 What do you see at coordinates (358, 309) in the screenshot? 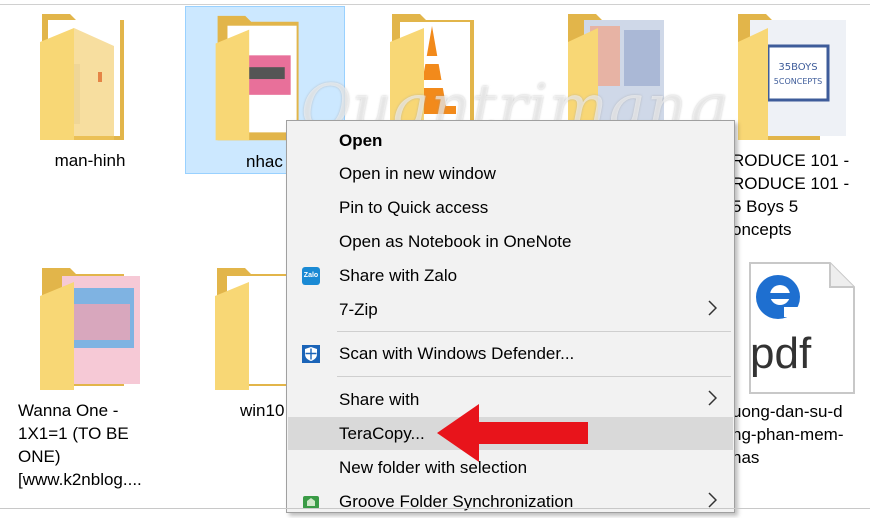
I see `menu-item-label: 7-Zip` at bounding box center [358, 309].